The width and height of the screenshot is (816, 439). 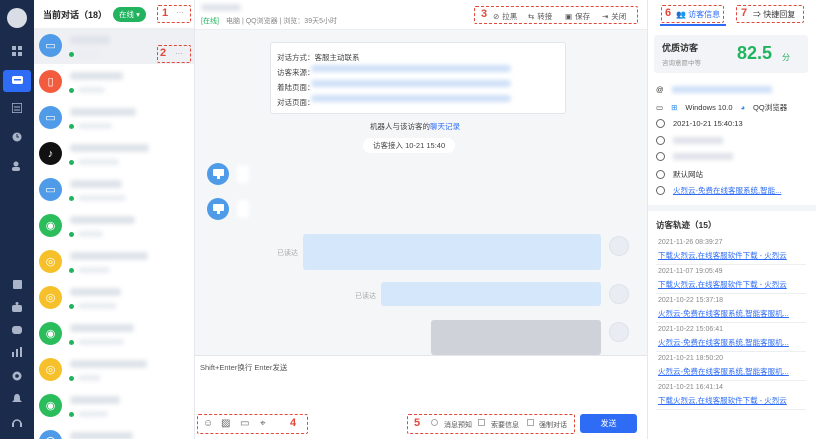 What do you see at coordinates (774, 14) in the screenshot?
I see `tab-quick-reply: ⇒ 快捷回复` at bounding box center [774, 14].